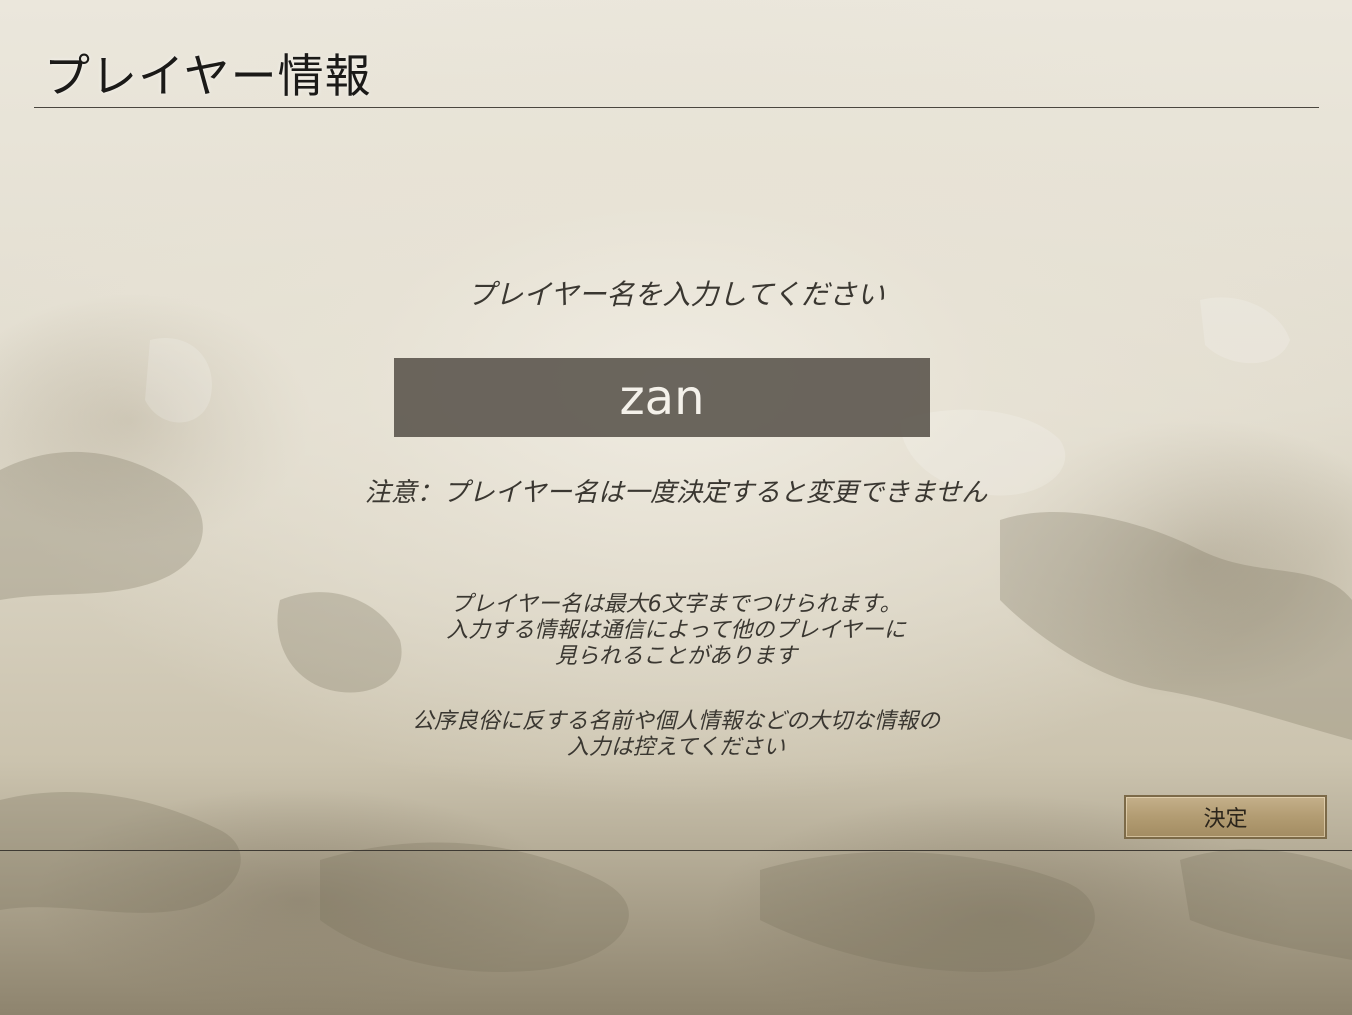 This screenshot has width=1352, height=1015. What do you see at coordinates (676, 107) in the screenshot?
I see `title-divider` at bounding box center [676, 107].